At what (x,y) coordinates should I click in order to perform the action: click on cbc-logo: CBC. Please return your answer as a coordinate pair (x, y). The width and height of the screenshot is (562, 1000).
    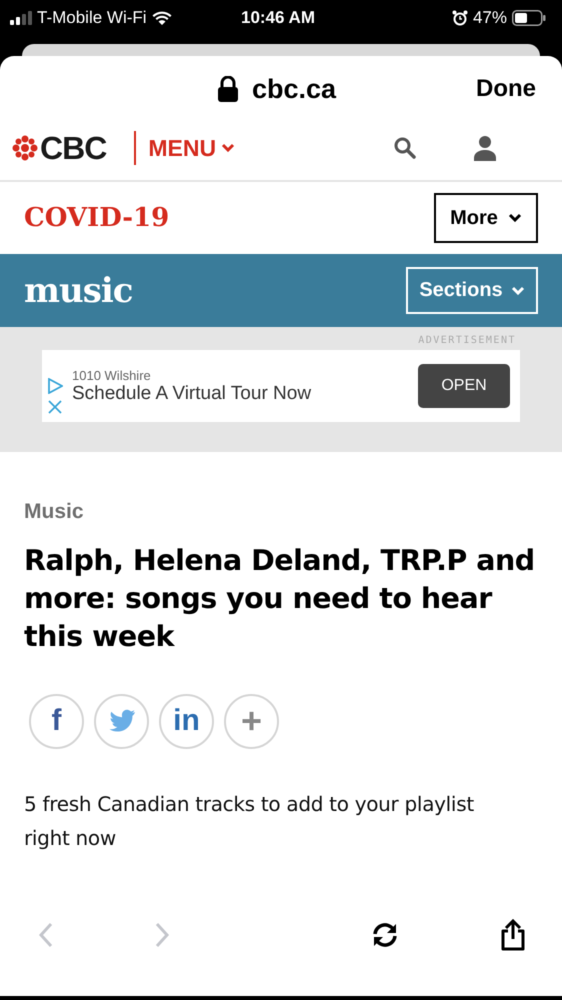
    Looking at the image, I should click on (73, 148).